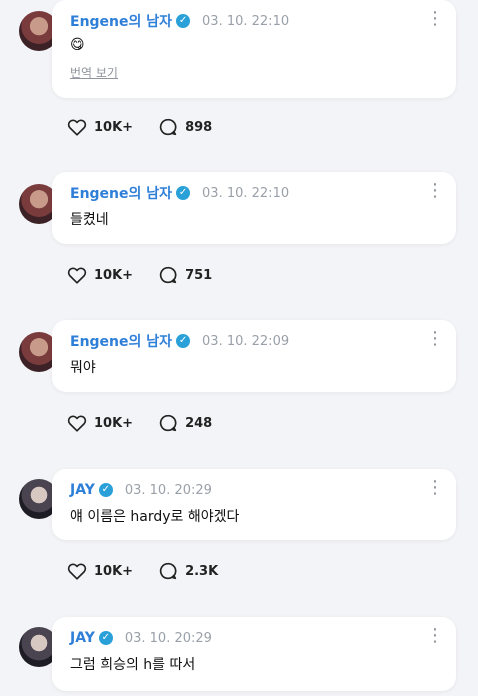 The image size is (478, 696). What do you see at coordinates (254, 208) in the screenshot?
I see `post-bubble: Engene의 남자 ✓ 03. 10. 22:10 ⋮ 들켰네` at bounding box center [254, 208].